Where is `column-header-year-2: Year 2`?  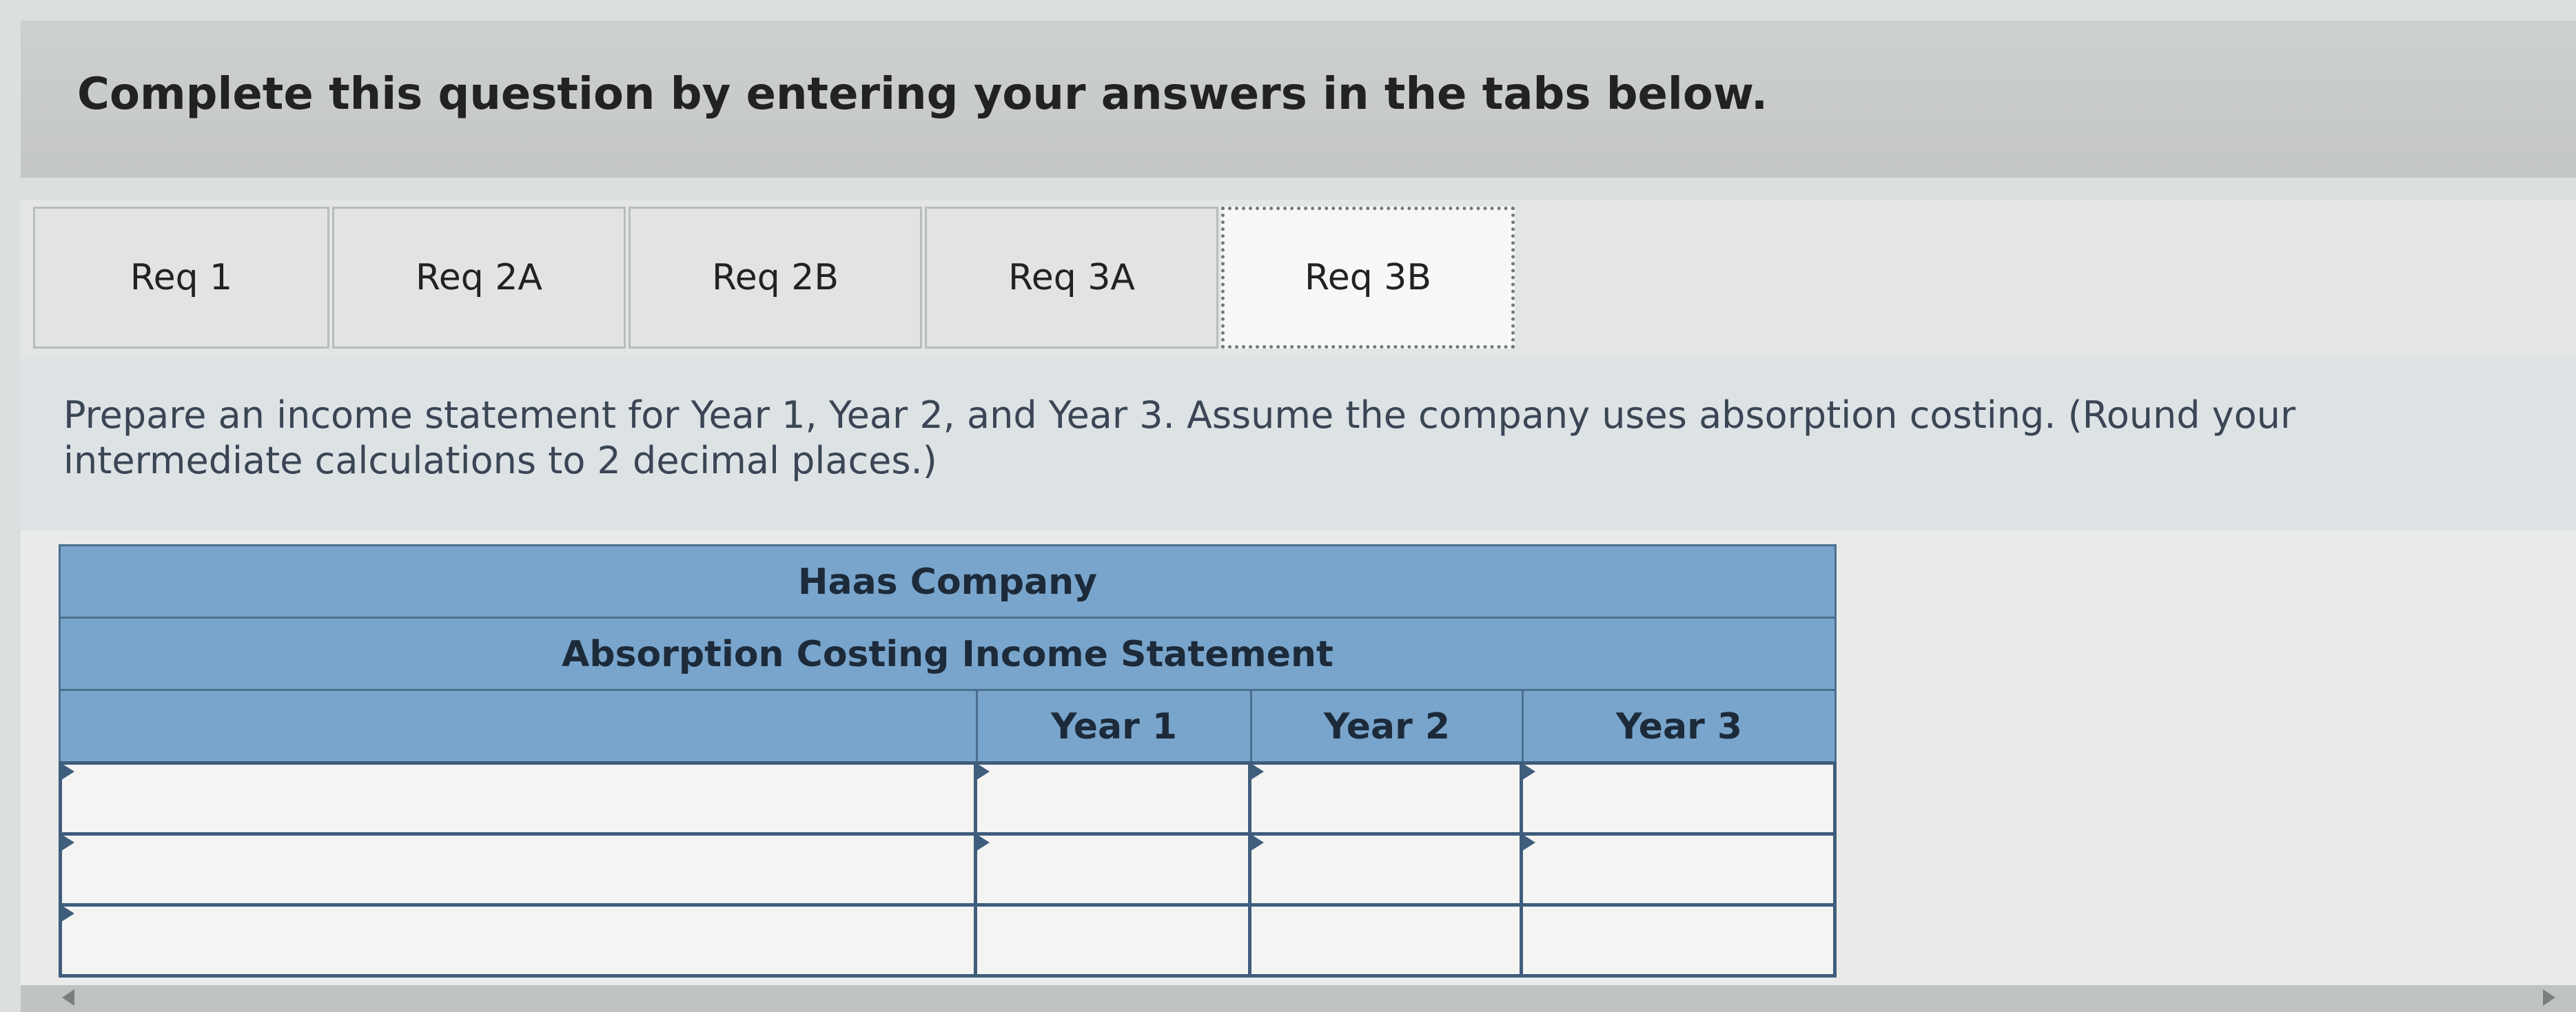
column-header-year-2: Year 2 is located at coordinates (1386, 727).